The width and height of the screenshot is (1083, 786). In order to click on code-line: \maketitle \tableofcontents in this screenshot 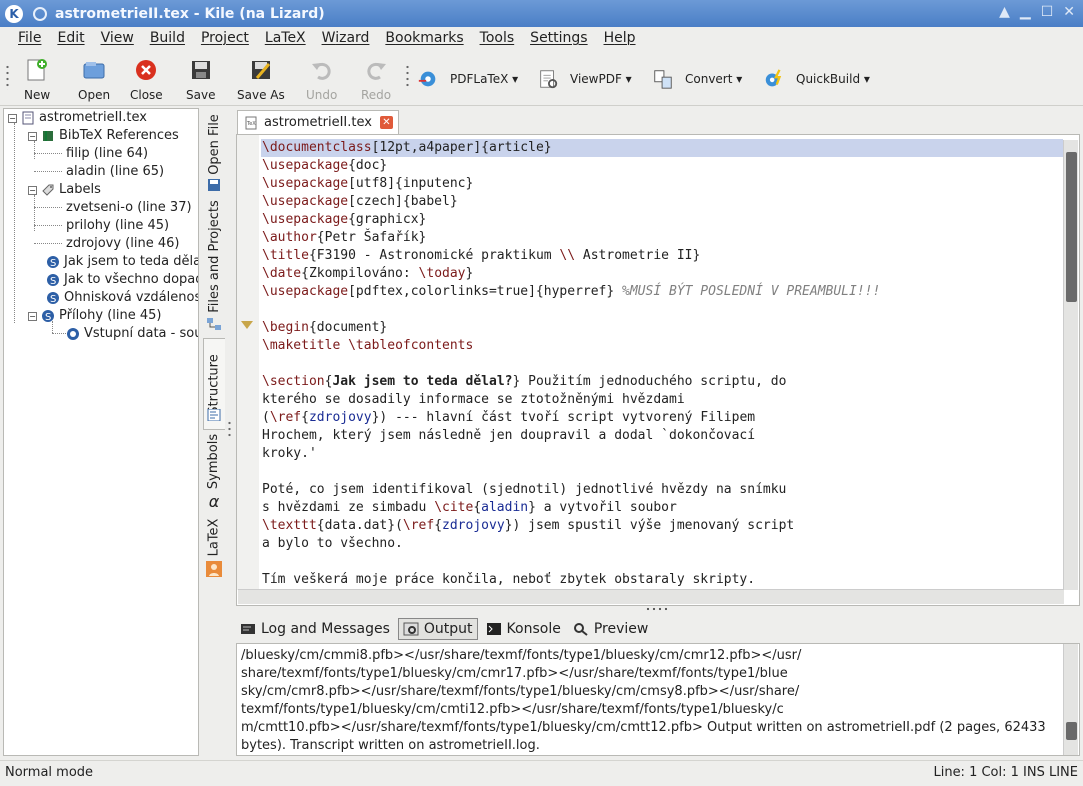, I will do `click(662, 346)`.